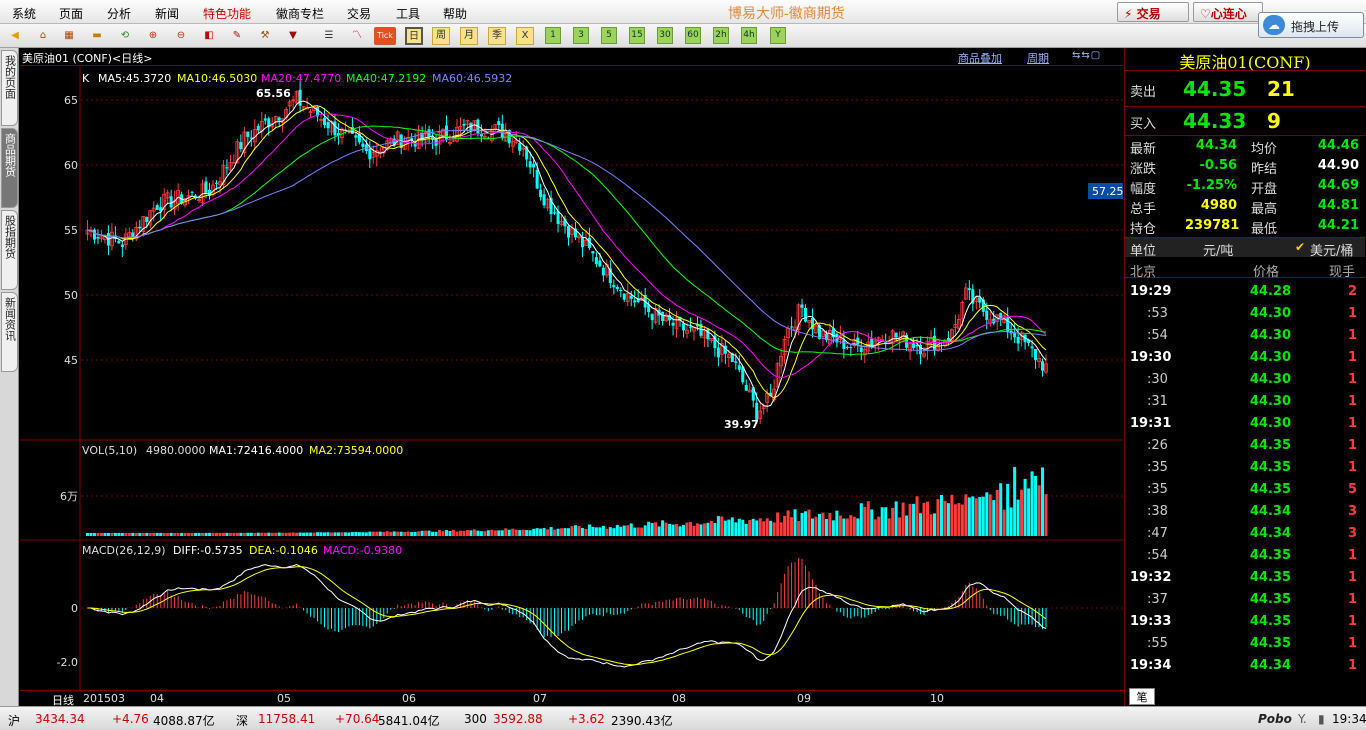 Image resolution: width=1366 pixels, height=730 pixels. What do you see at coordinates (227, 13) in the screenshot?
I see `menu-special: 特色功能` at bounding box center [227, 13].